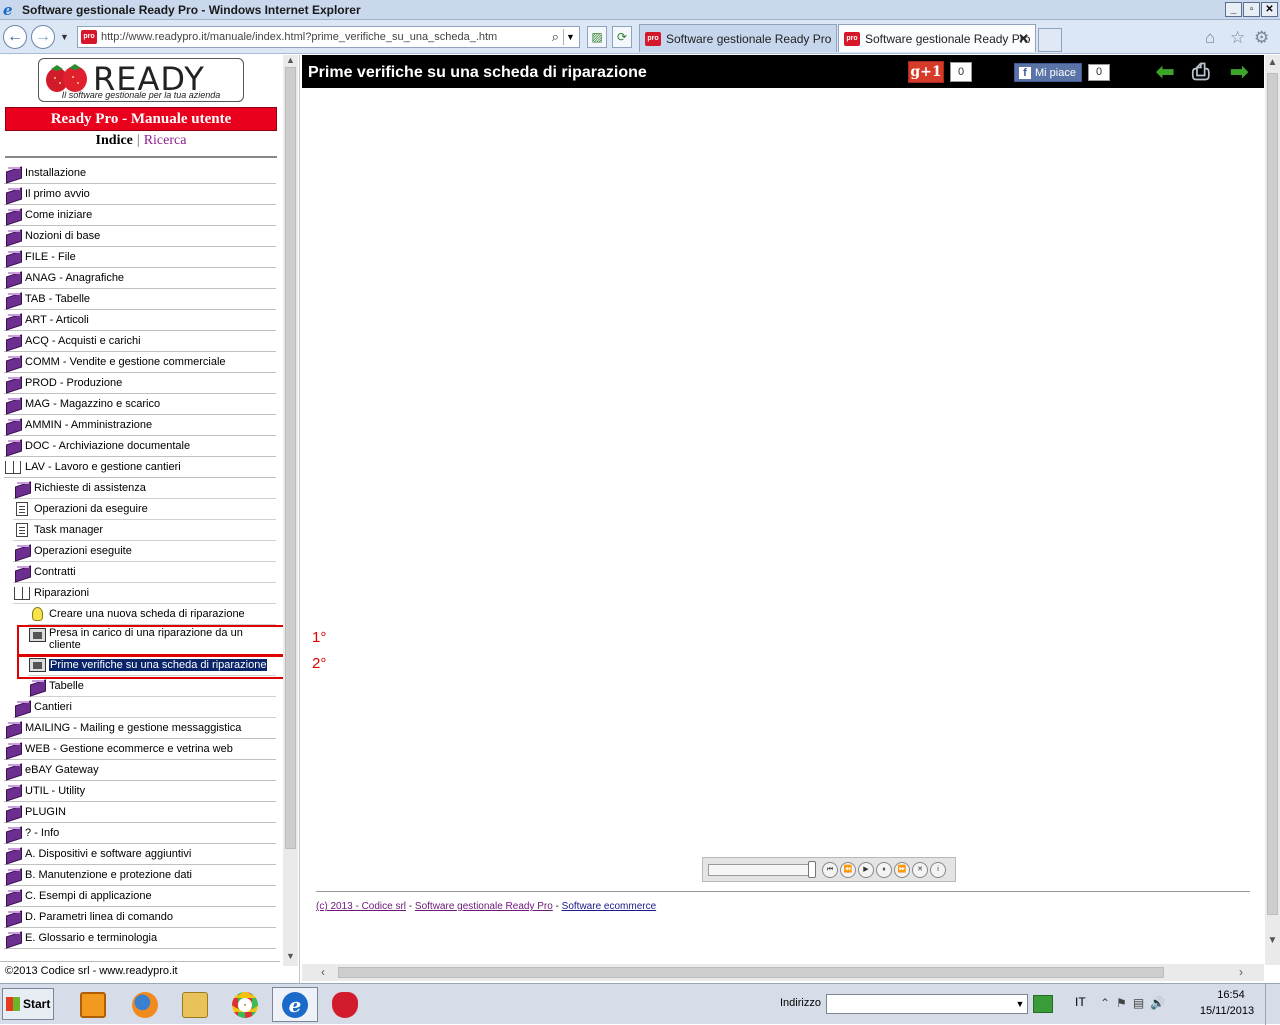  Describe the element at coordinates (1080, 1002) in the screenshot. I see `language-indicator: IT` at that location.